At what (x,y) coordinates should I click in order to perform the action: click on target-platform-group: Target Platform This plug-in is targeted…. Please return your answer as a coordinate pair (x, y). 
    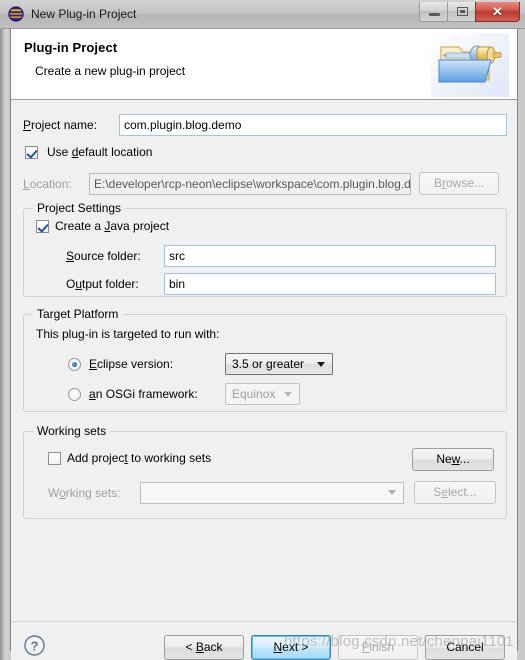
    Looking at the image, I should click on (265, 359).